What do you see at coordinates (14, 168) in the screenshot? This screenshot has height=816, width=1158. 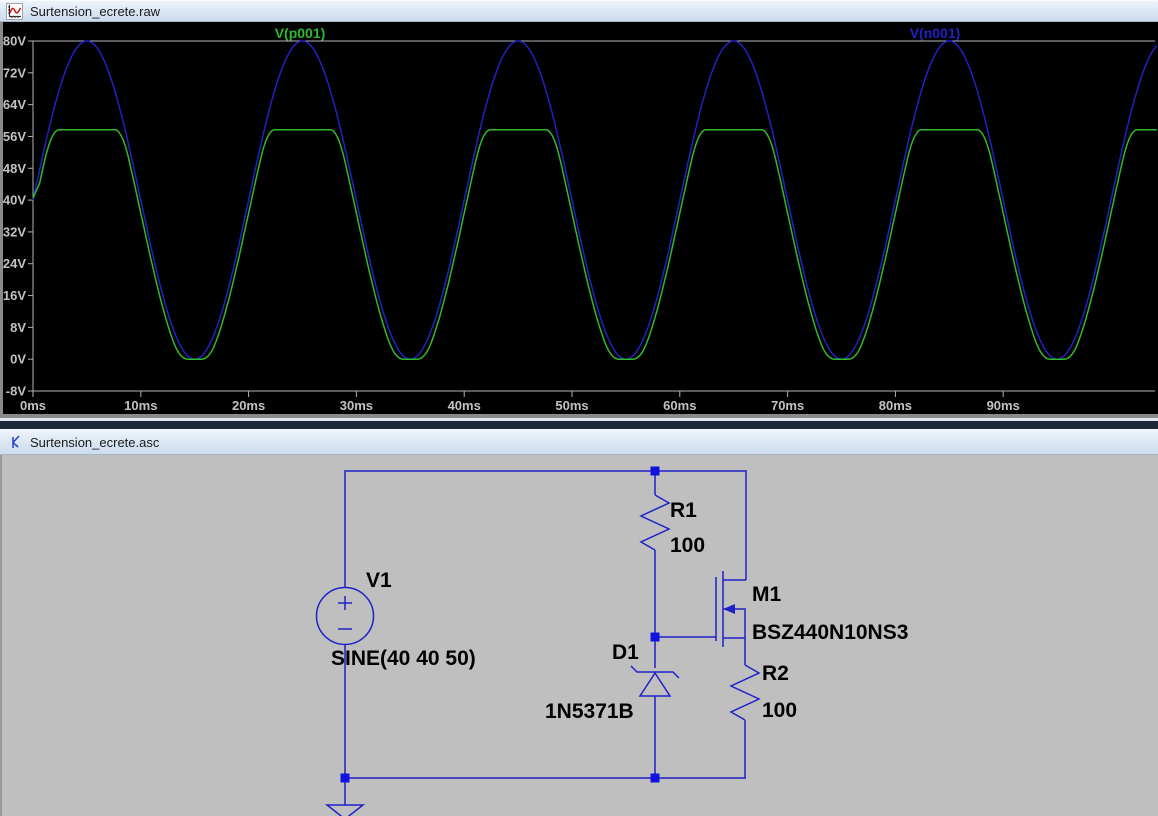 I see `y-tick-label: 48V` at bounding box center [14, 168].